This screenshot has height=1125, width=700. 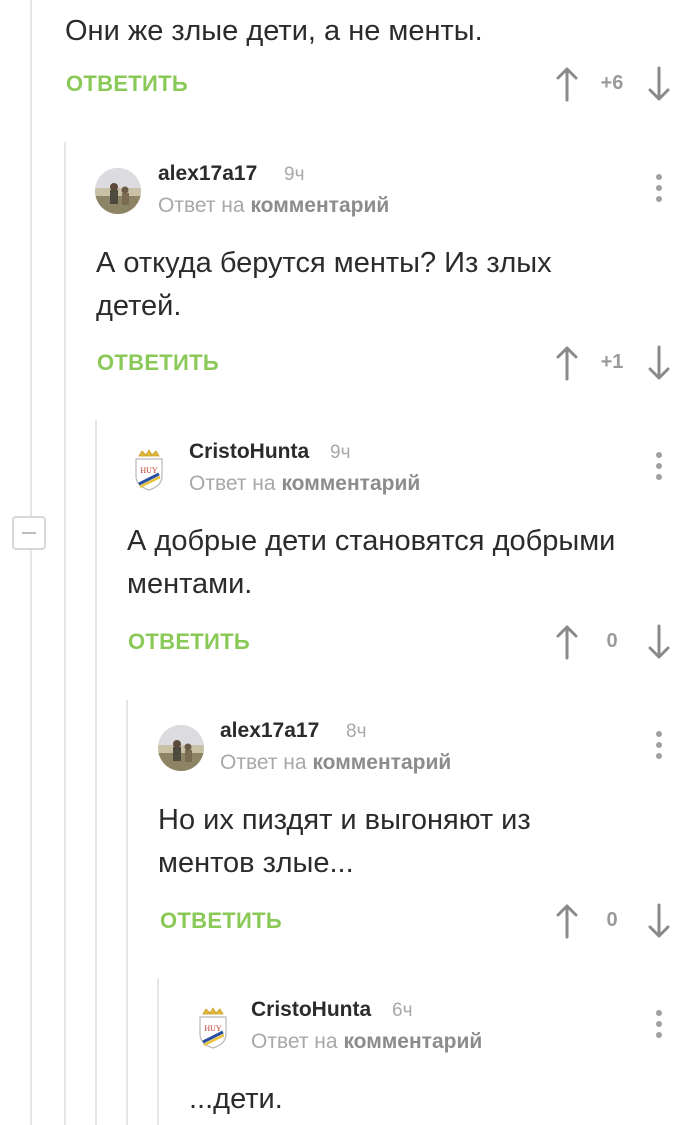 I want to click on reply-to-line: Ответ на комментарий, so click(x=366, y=1042).